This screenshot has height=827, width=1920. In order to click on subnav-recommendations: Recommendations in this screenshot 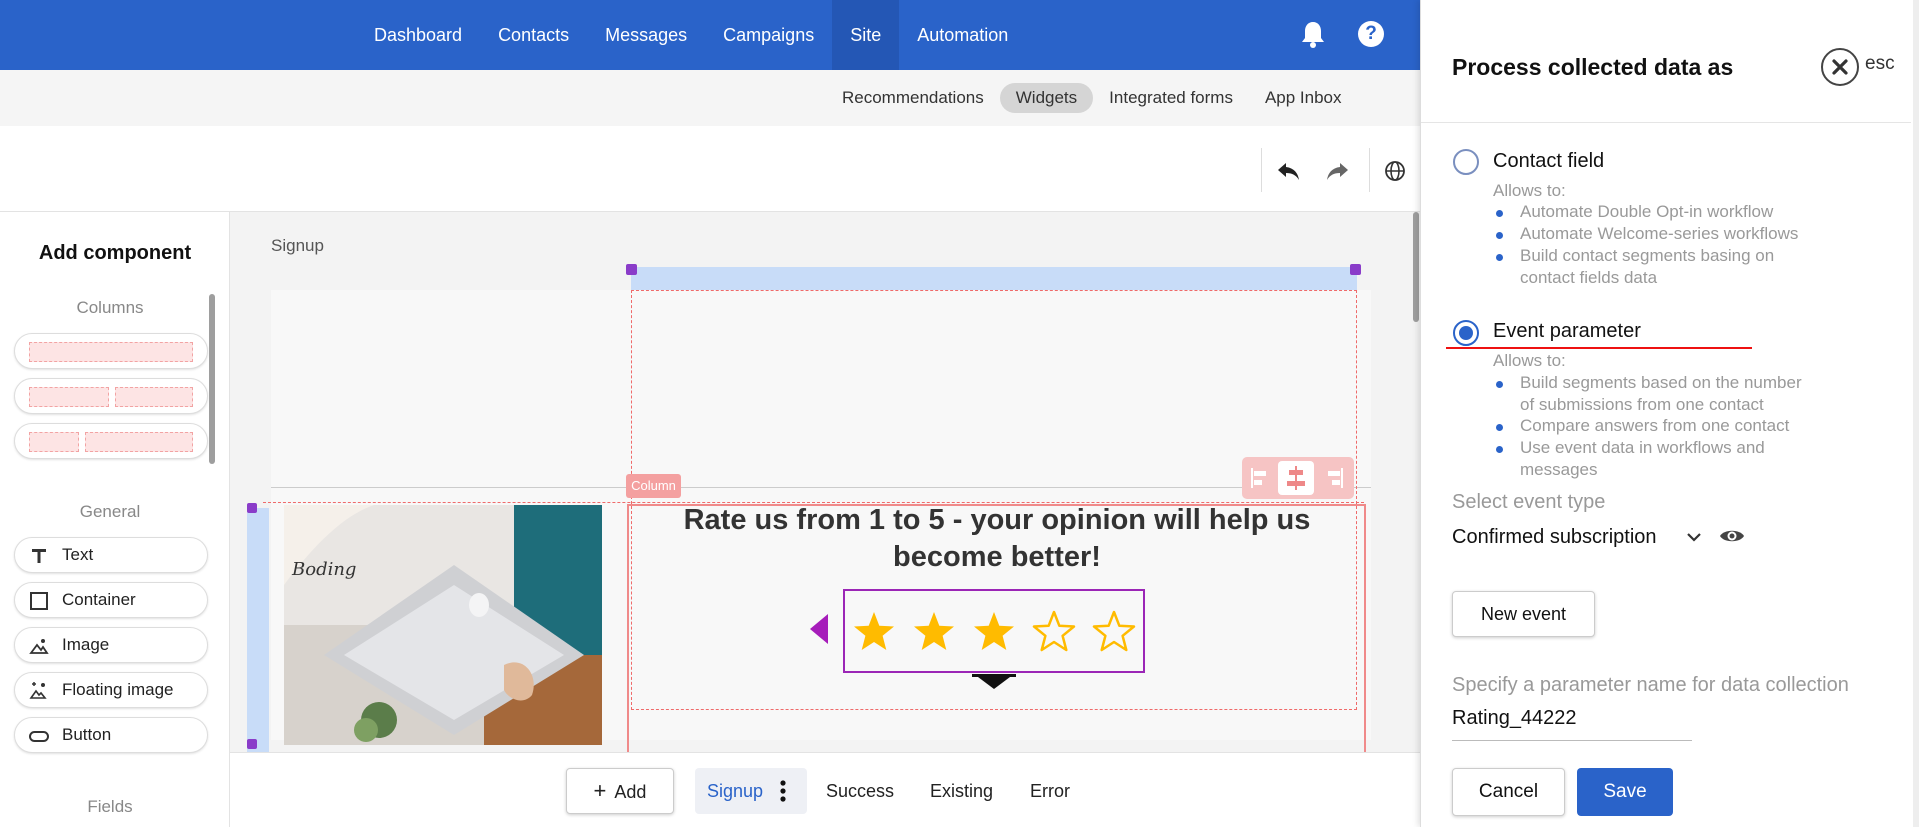, I will do `click(913, 98)`.